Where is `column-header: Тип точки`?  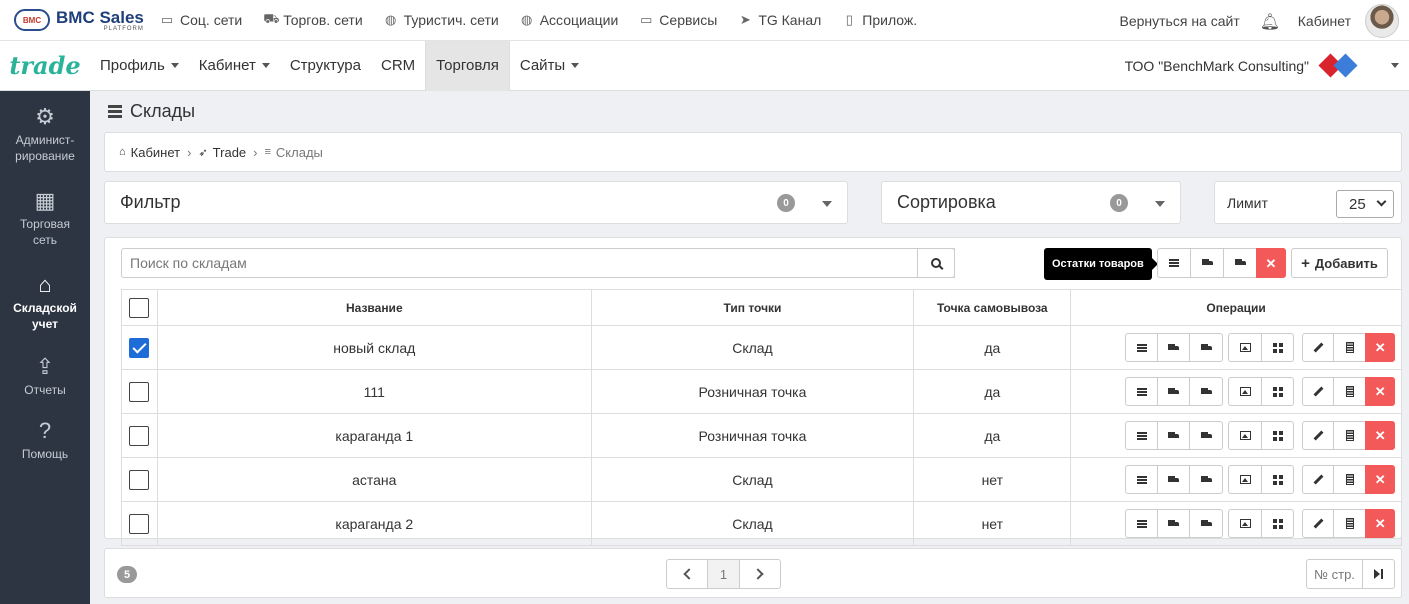 column-header: Тип точки is located at coordinates (752, 307).